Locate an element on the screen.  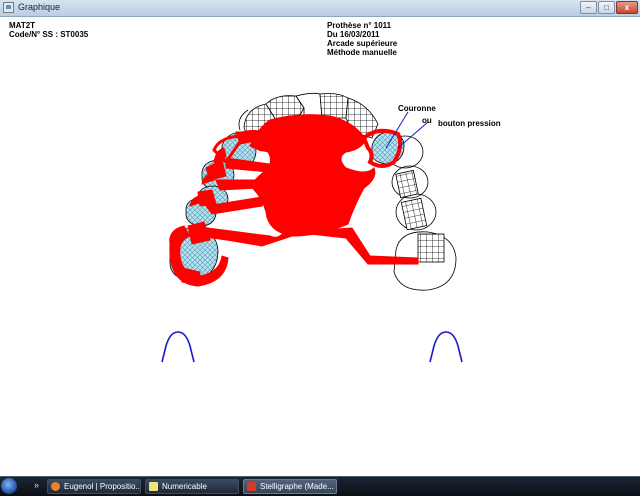
taskbar-item-label: Numericable is located at coordinates (184, 486).